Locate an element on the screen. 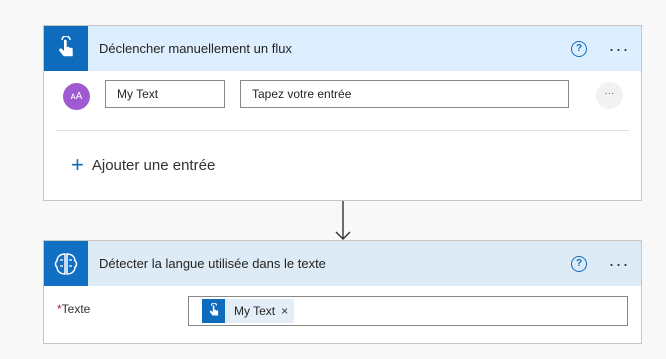  trigger-card-header: Déclencher manuellement un flux ? ··· is located at coordinates (342, 48).